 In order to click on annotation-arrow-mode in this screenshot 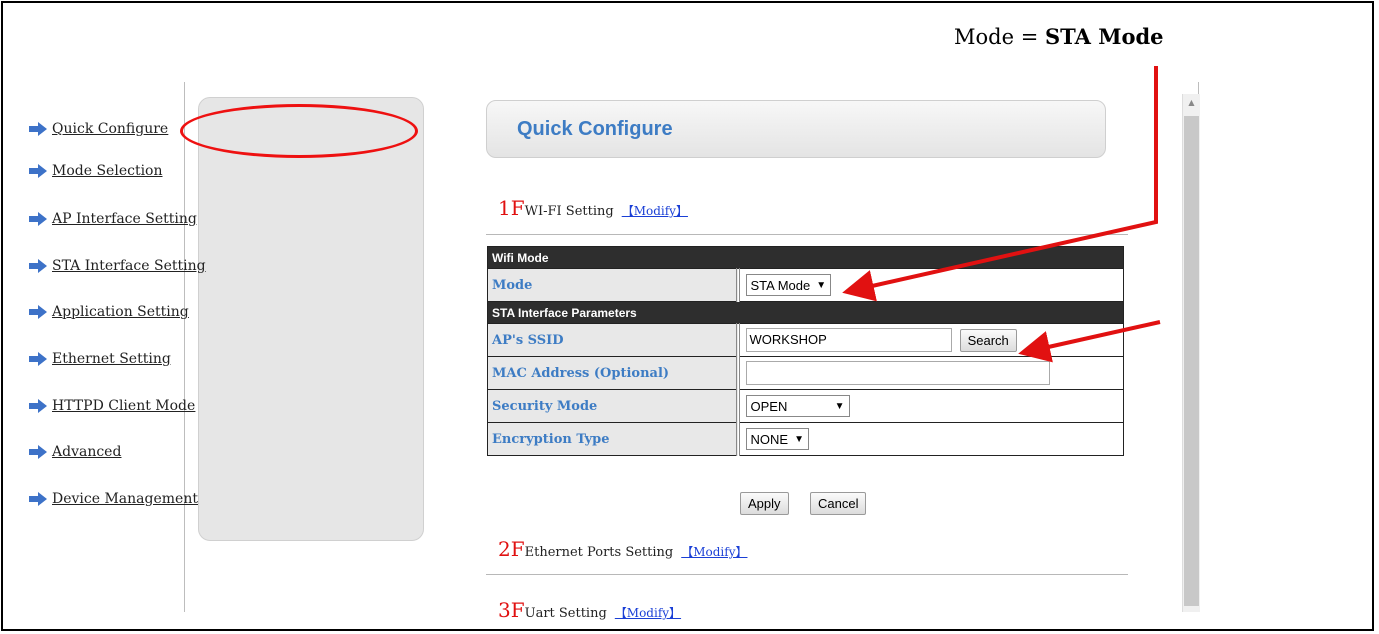, I will do `click(1000, 184)`.